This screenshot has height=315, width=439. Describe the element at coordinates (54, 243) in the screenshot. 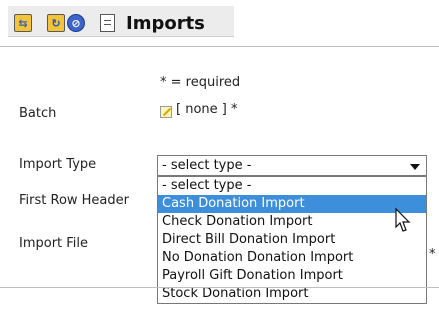

I see `import-file-label: Import File` at that location.